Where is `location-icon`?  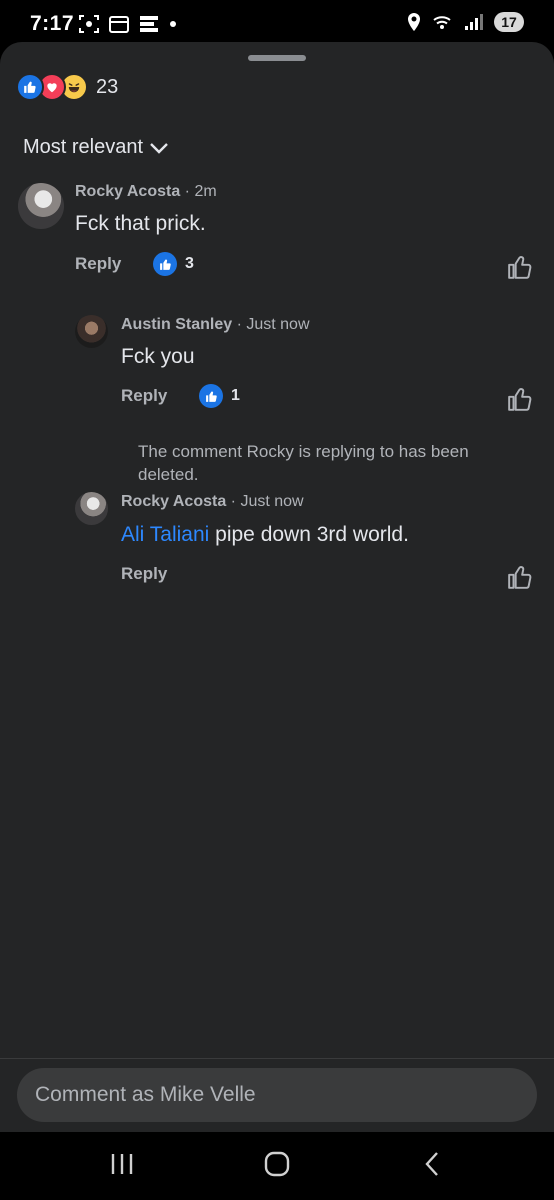
location-icon is located at coordinates (414, 22).